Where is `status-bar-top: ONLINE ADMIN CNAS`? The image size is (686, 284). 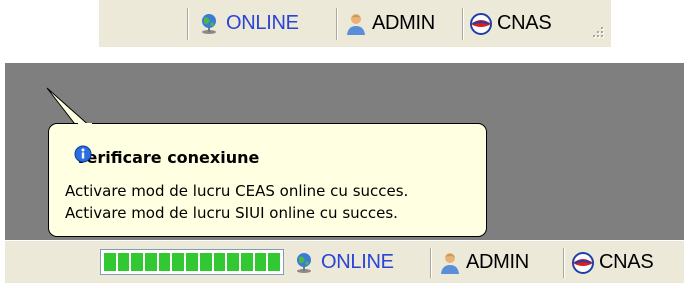 status-bar-top: ONLINE ADMIN CNAS is located at coordinates (355, 23).